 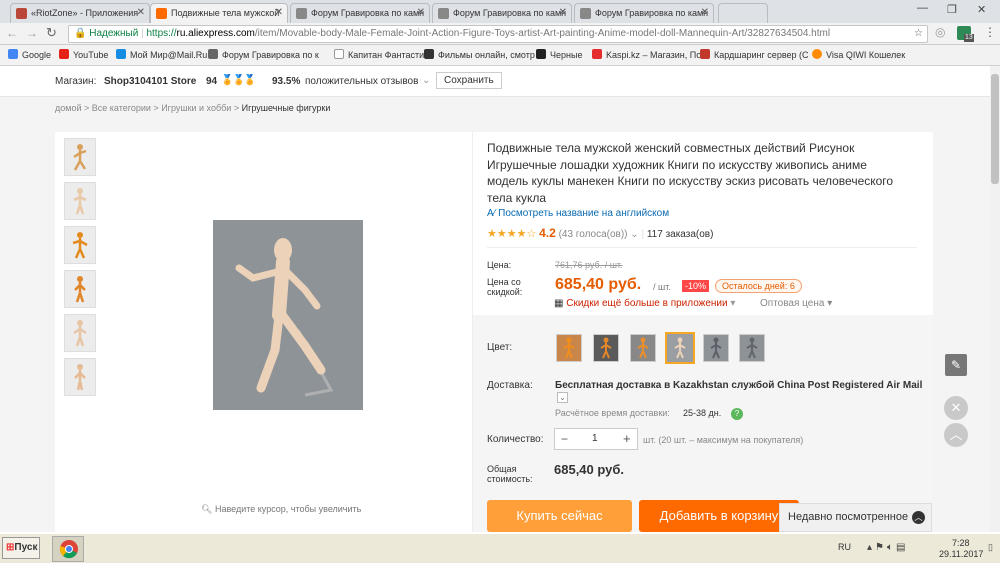 What do you see at coordinates (956, 365) in the screenshot?
I see `edit-pencil-icon: ✎` at bounding box center [956, 365].